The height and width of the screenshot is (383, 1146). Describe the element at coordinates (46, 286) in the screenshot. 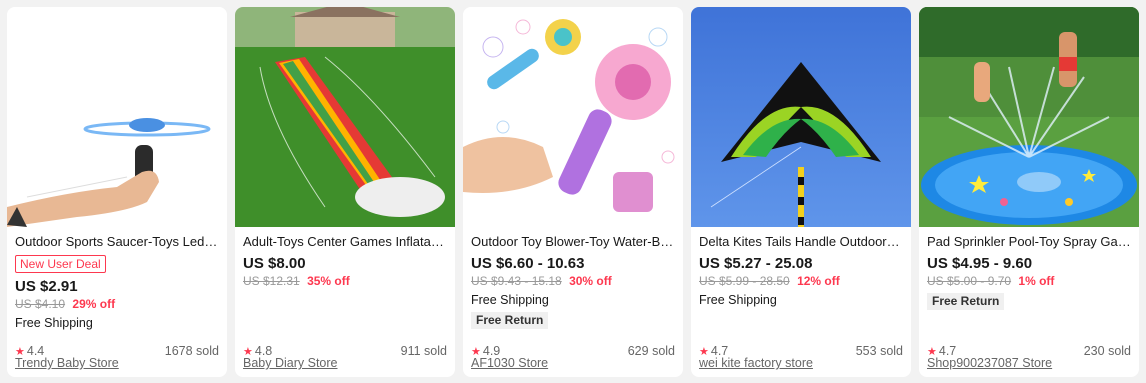

I see `product-price: US $2.91` at that location.